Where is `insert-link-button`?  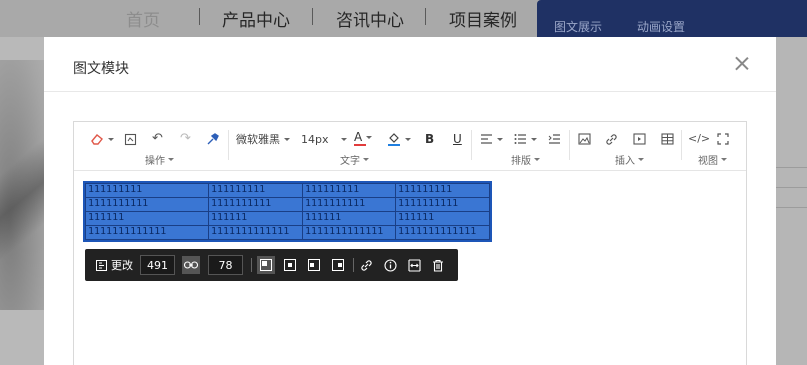 insert-link-button is located at coordinates (611, 139).